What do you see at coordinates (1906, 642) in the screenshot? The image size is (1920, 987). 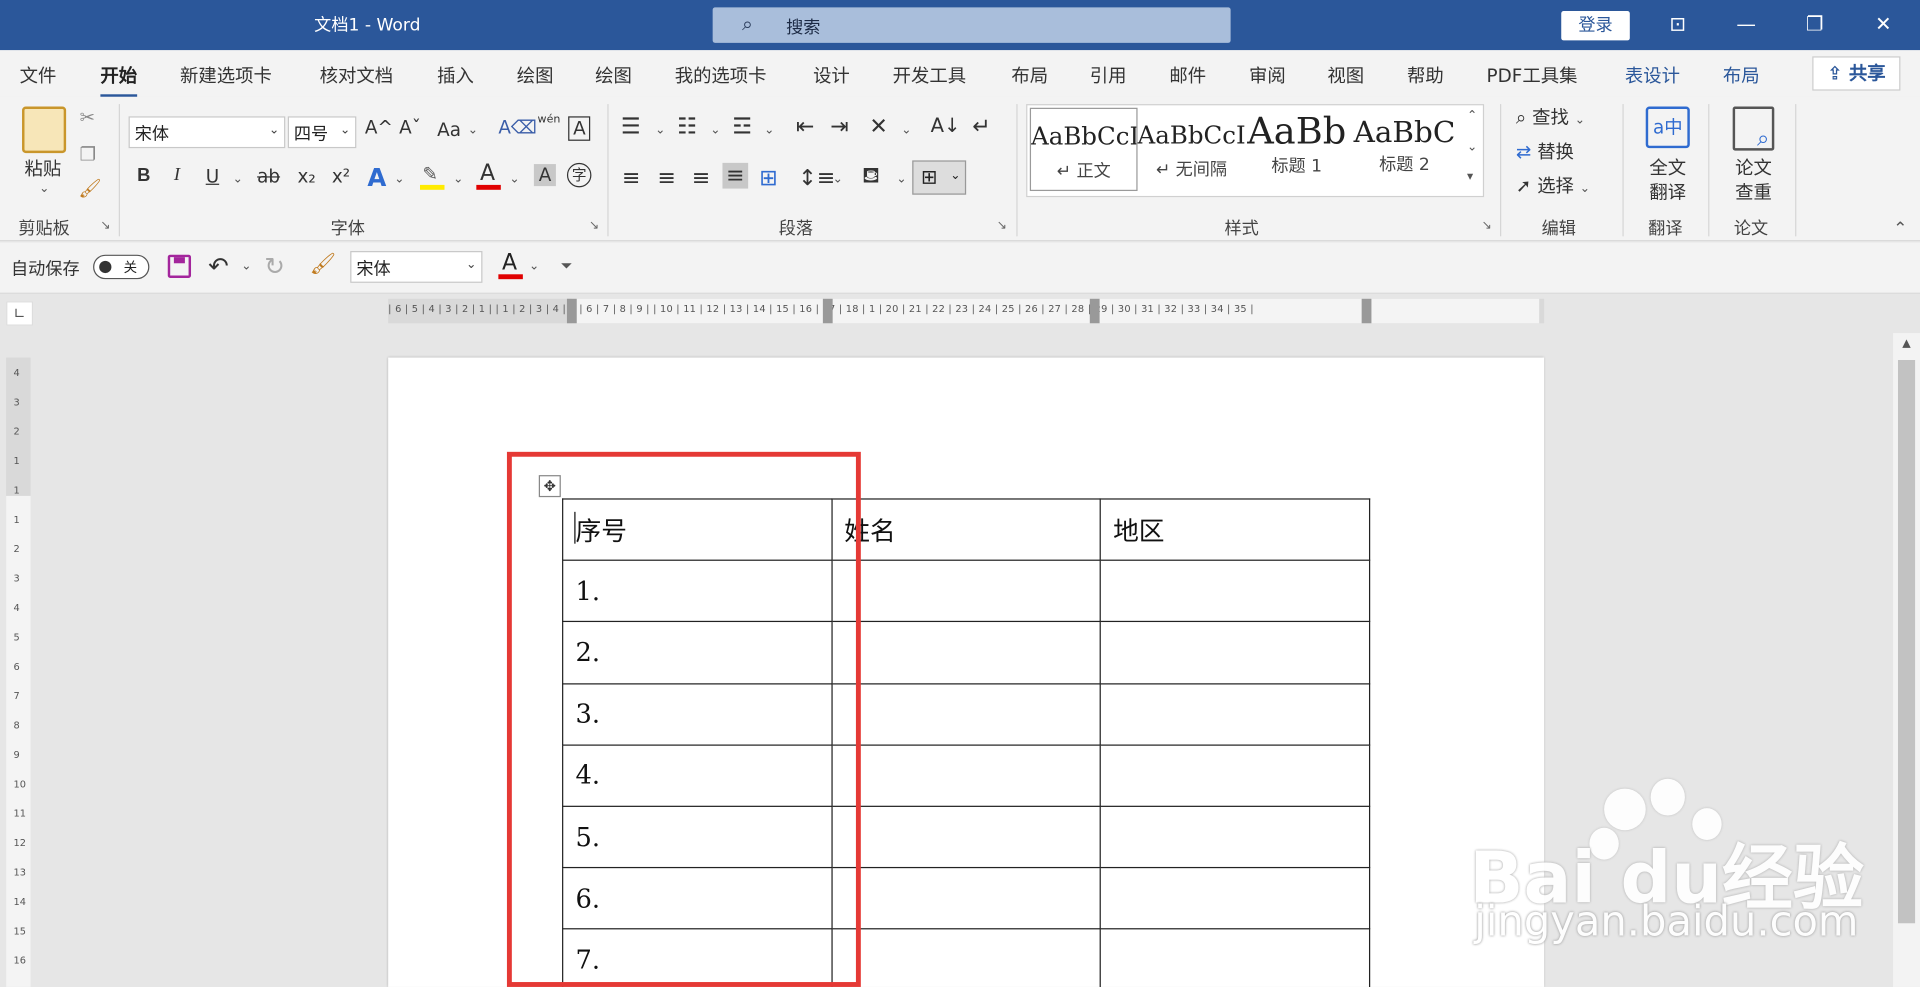 I see `scrollbar-thumb` at bounding box center [1906, 642].